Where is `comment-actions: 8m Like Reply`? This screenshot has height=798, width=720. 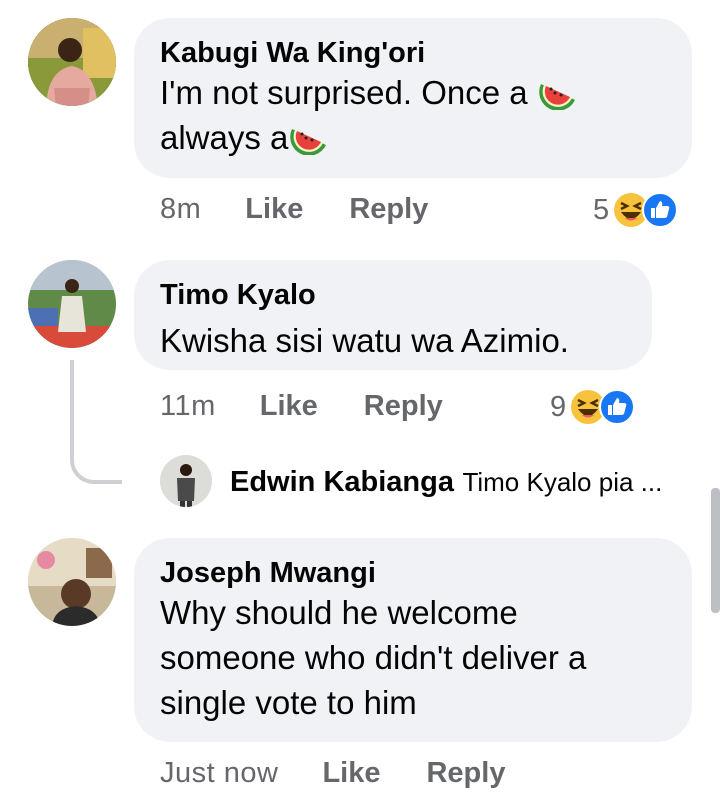
comment-actions: 8m Like Reply is located at coordinates (294, 209).